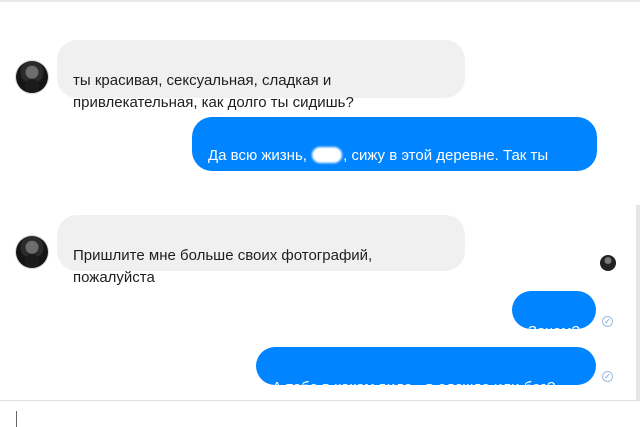 This screenshot has width=640, height=427. Describe the element at coordinates (320, 1) in the screenshot. I see `top-divider` at that location.